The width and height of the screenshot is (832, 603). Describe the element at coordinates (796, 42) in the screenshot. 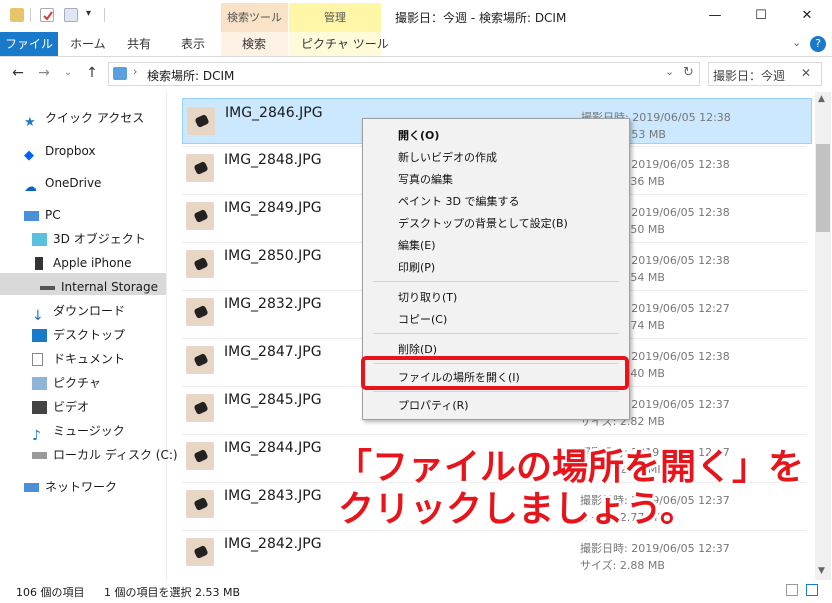

I see `expand-ribbon-icon: ⌄` at that location.